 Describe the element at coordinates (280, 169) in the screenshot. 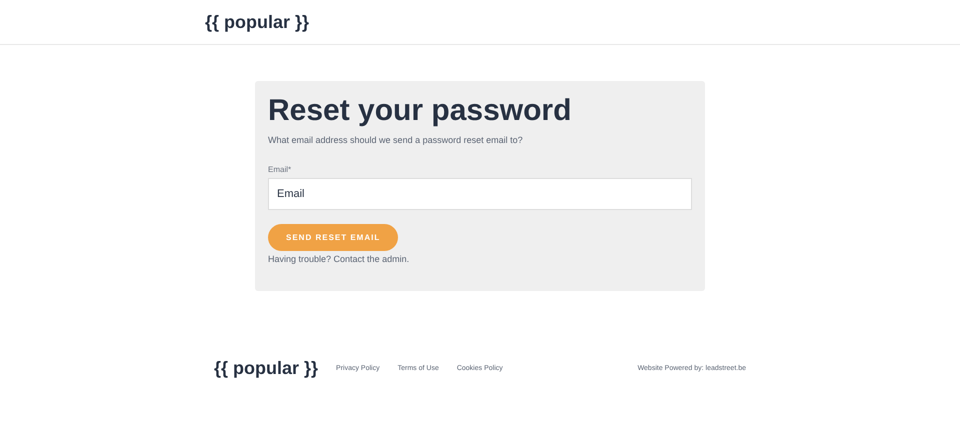

I see `field-label: Email*` at that location.